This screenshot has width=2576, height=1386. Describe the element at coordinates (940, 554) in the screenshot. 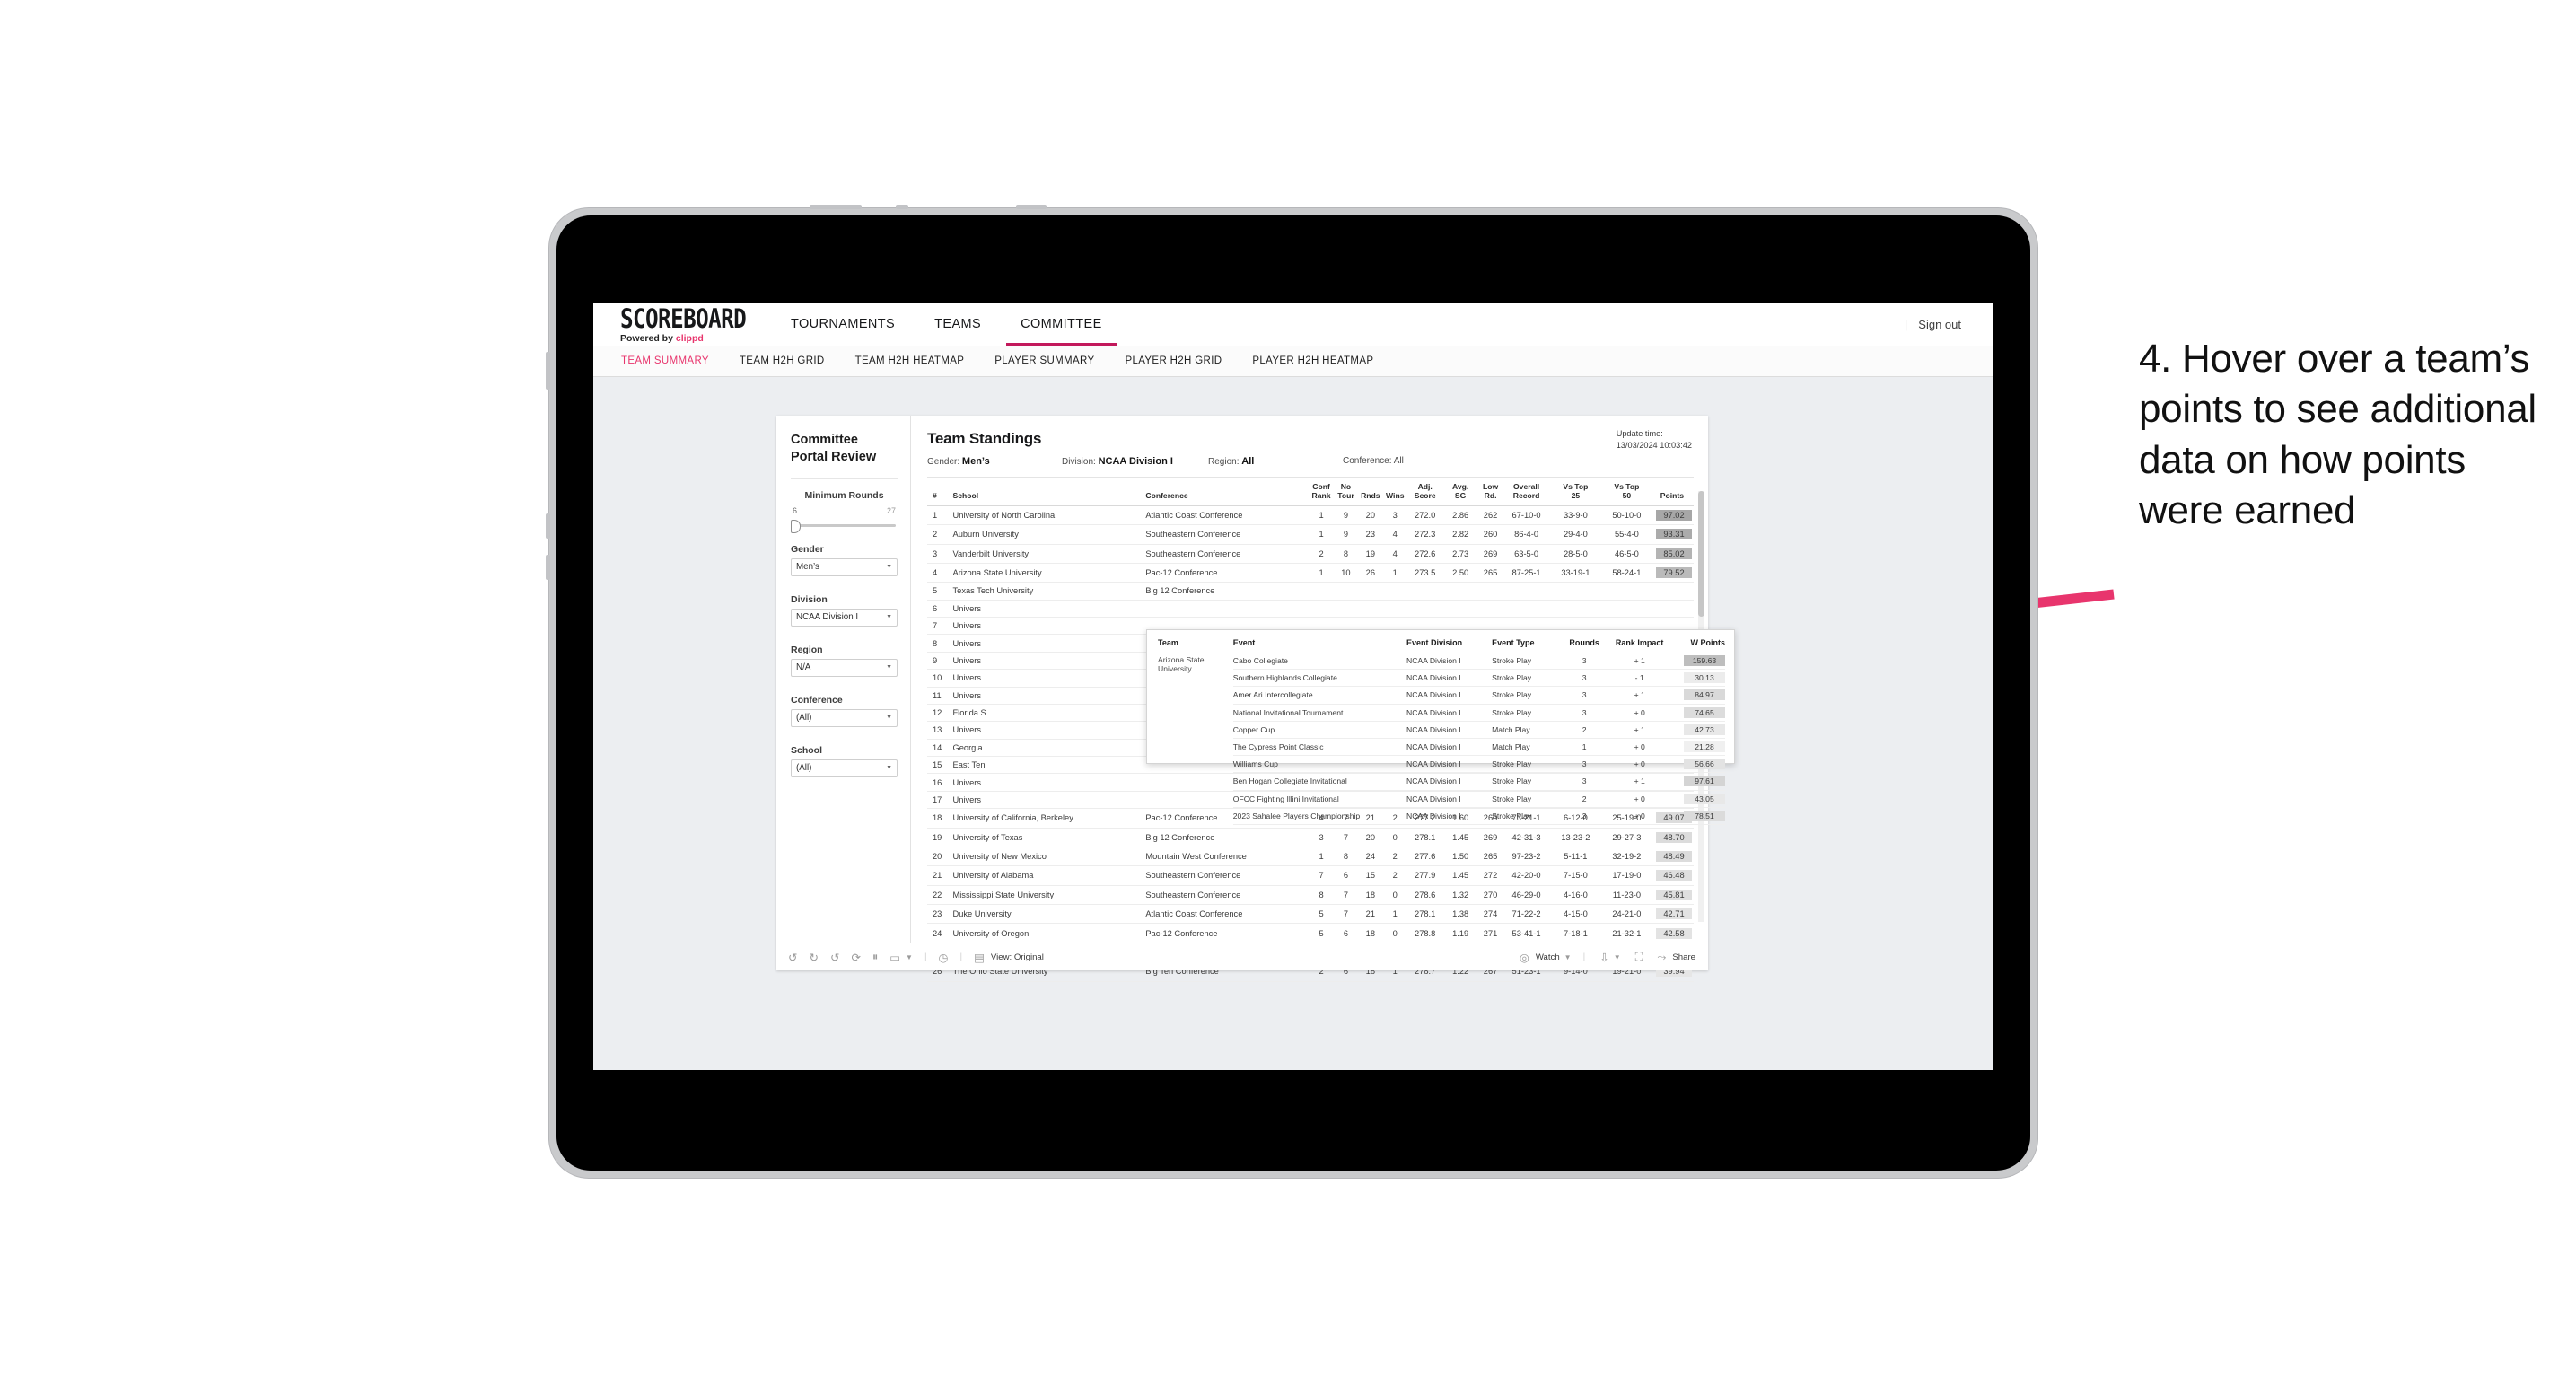

I see `cell-n: 3` at that location.